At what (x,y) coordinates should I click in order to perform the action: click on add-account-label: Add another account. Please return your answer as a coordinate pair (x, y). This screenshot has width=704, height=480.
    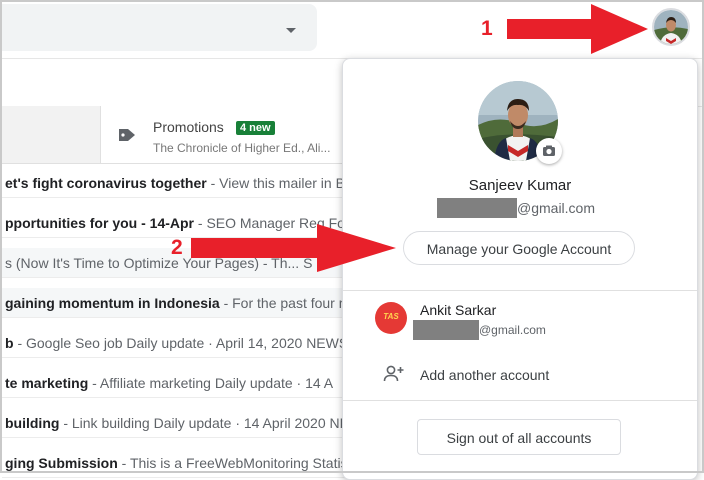
    Looking at the image, I should click on (485, 375).